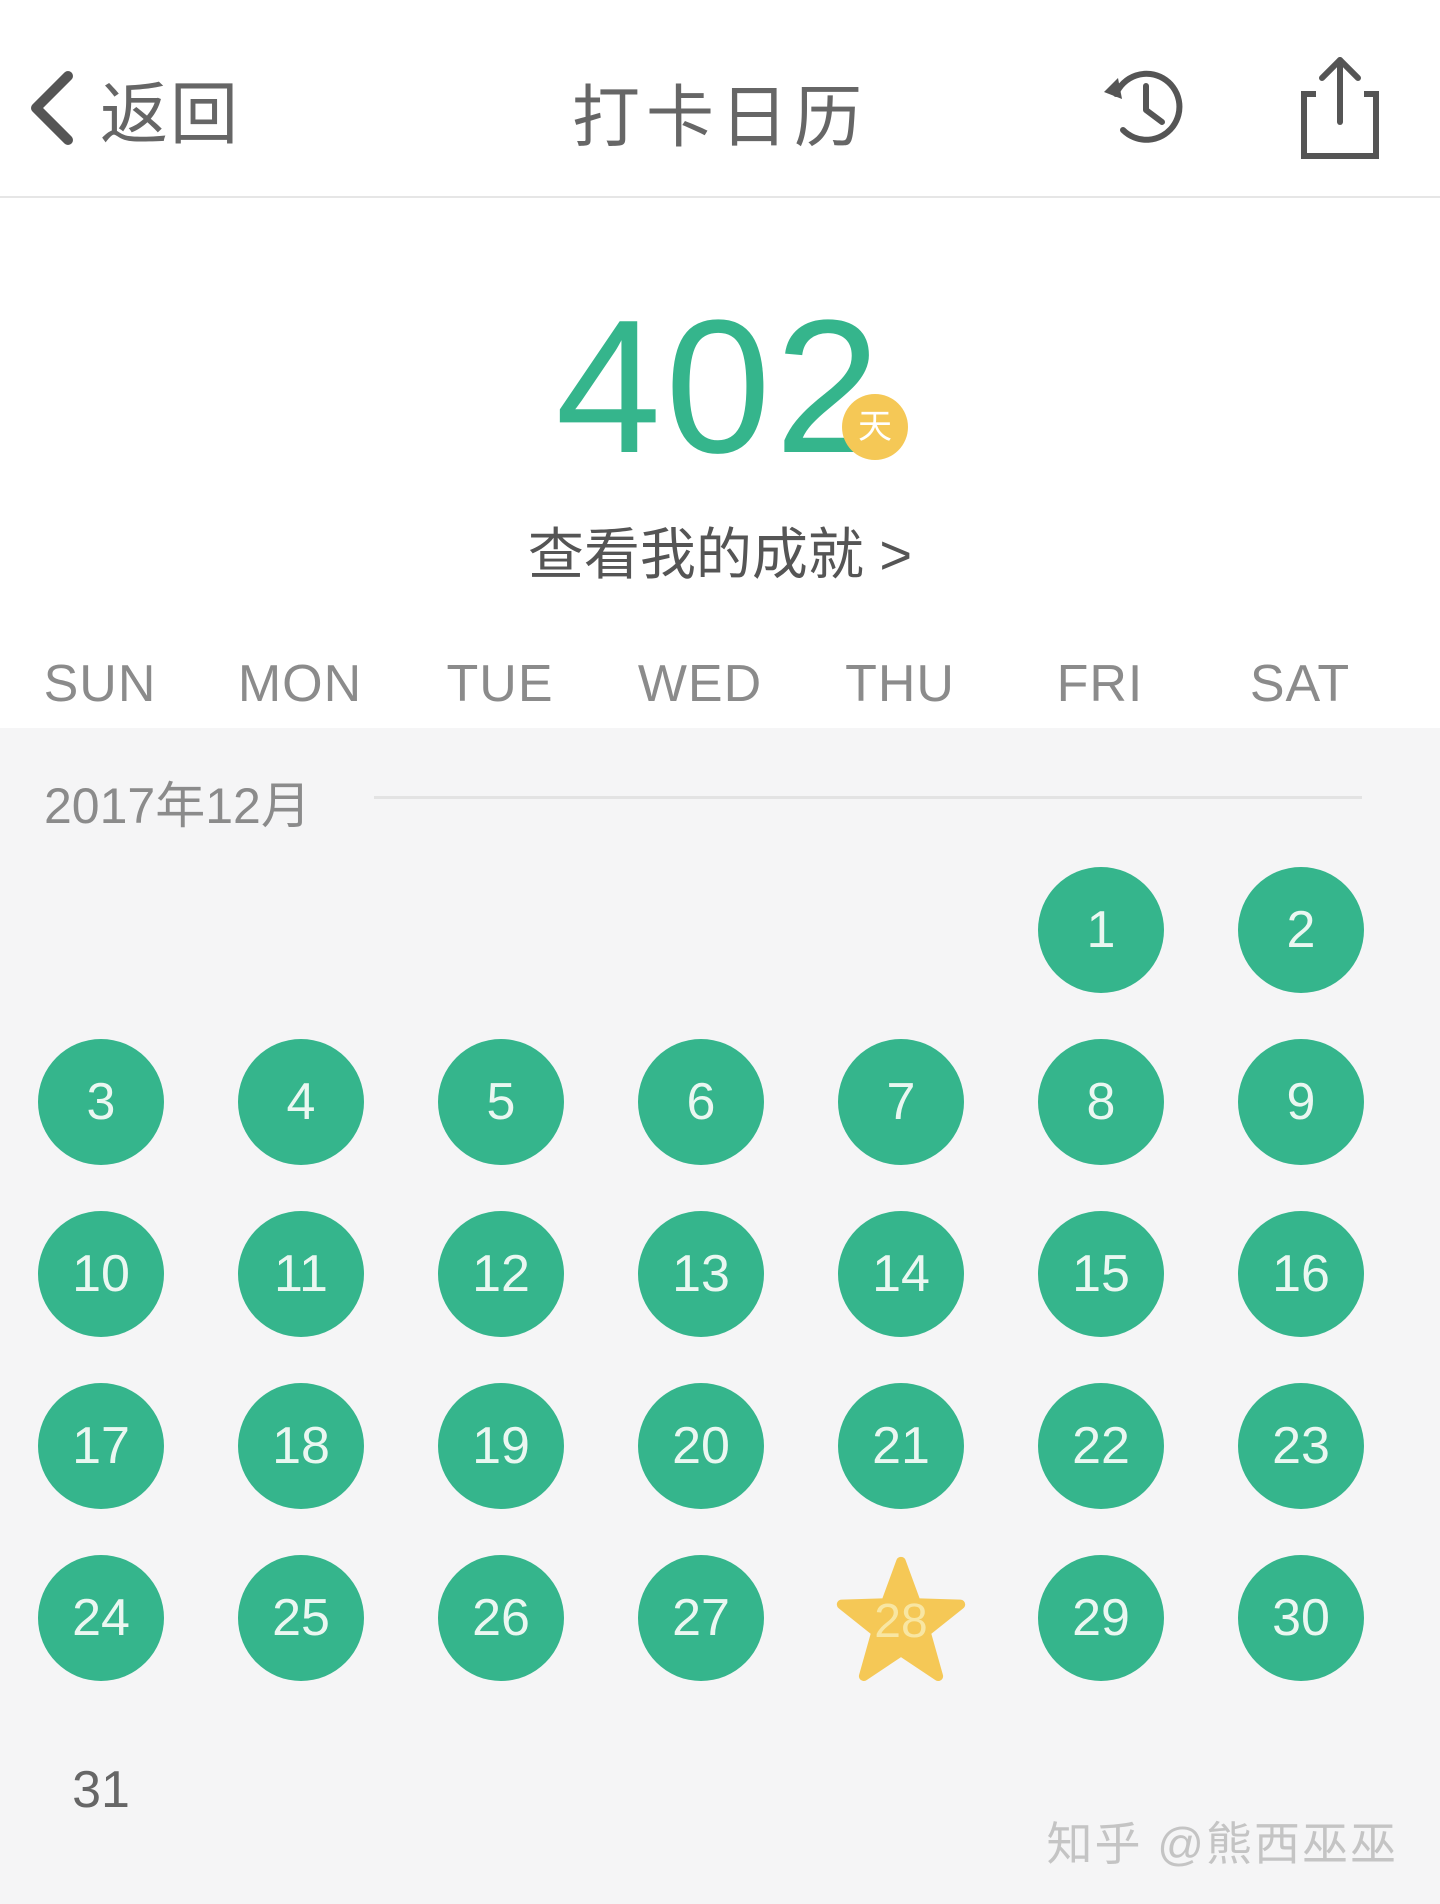 This screenshot has width=1440, height=1904. What do you see at coordinates (301, 1102) in the screenshot?
I see `calendar-day-checked-4: 4` at bounding box center [301, 1102].